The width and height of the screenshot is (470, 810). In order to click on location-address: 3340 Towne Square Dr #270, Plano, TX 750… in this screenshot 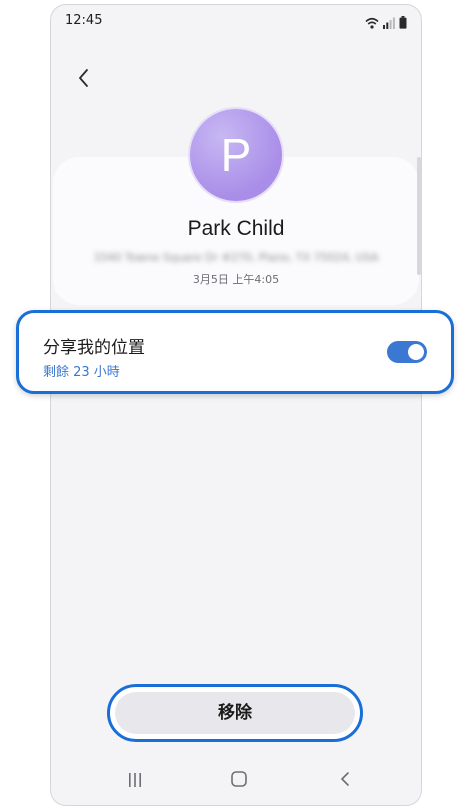, I will do `click(236, 257)`.